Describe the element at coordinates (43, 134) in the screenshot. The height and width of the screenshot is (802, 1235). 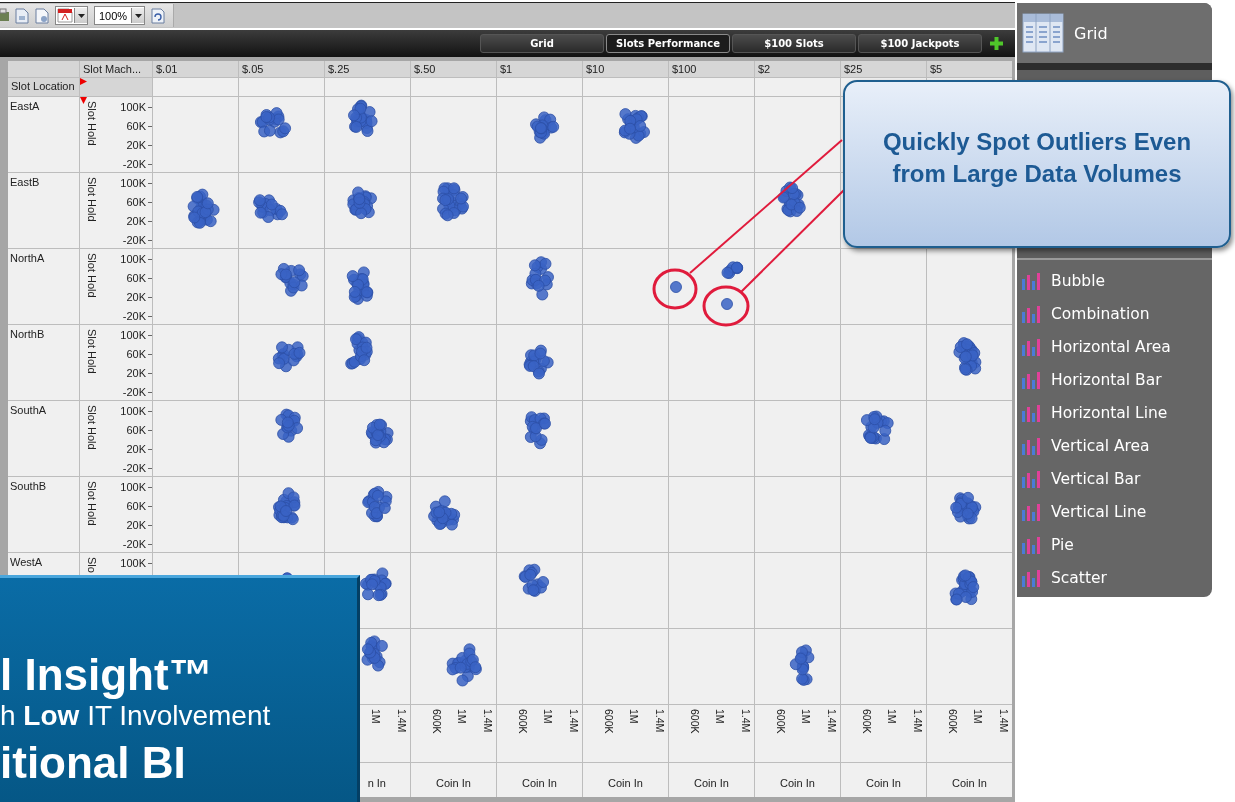
I see `row-label: EastA` at that location.